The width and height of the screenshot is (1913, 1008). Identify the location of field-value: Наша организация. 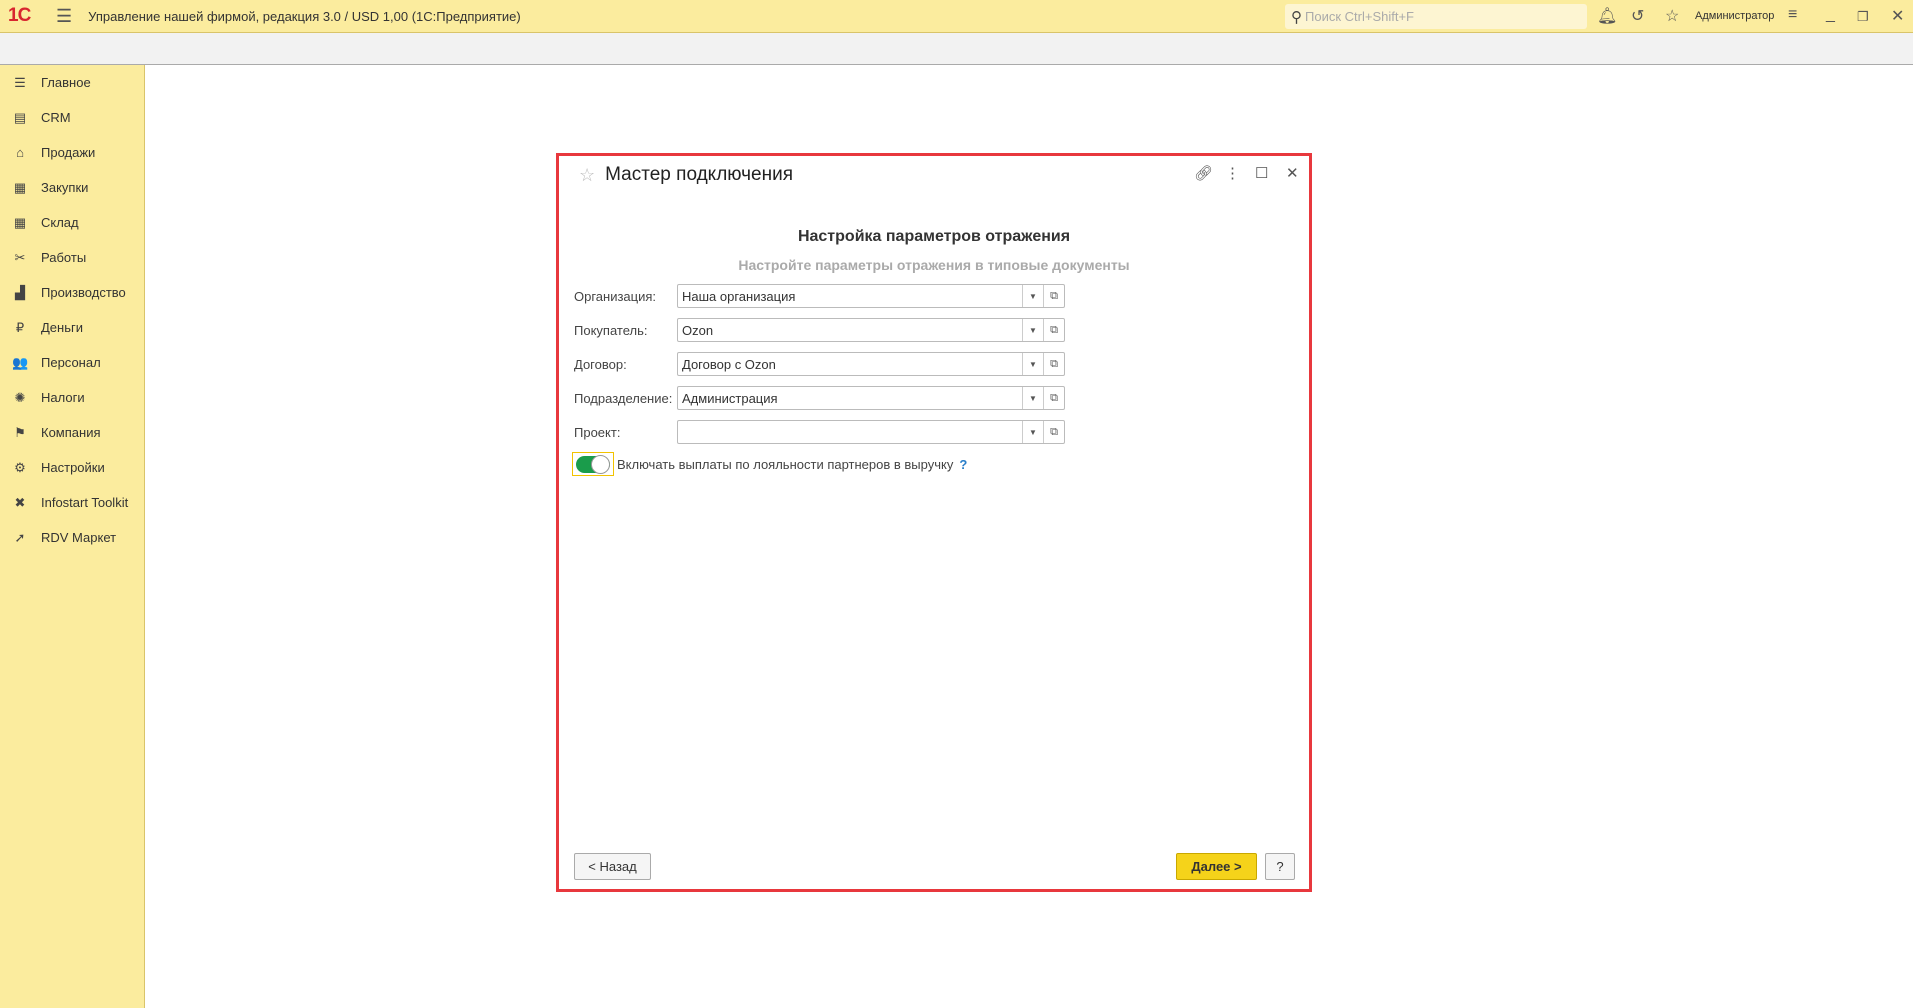
(850, 296).